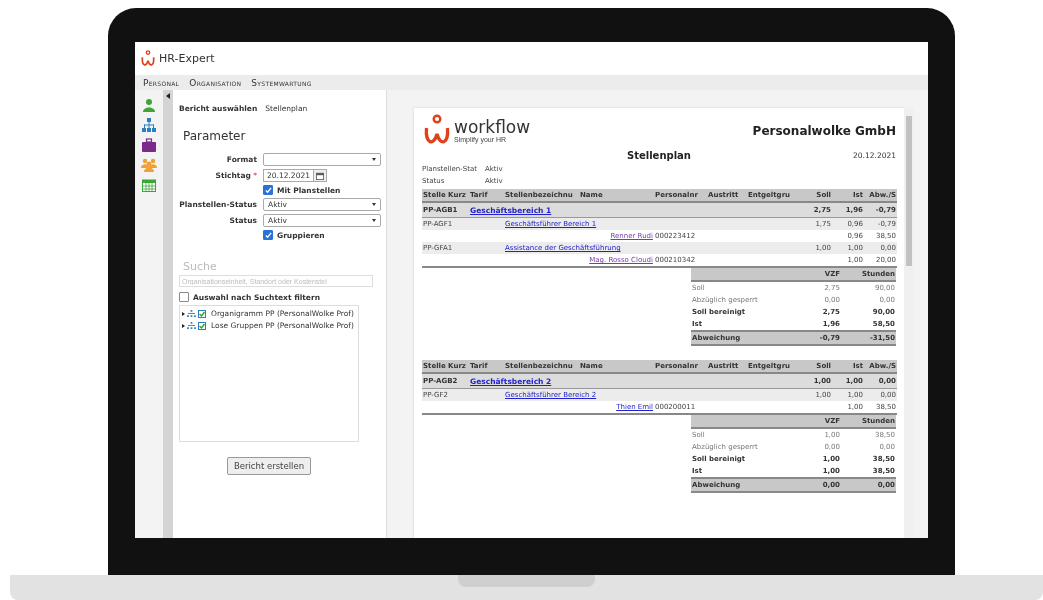  Describe the element at coordinates (187, 58) in the screenshot. I see `app-title: HR-Expert` at that location.